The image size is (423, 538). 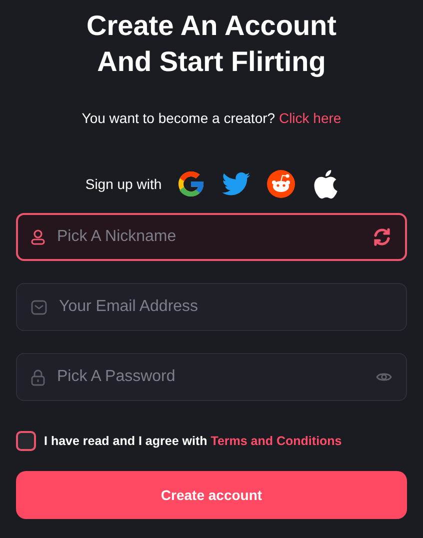 I want to click on g-logo-icon, so click(x=191, y=184).